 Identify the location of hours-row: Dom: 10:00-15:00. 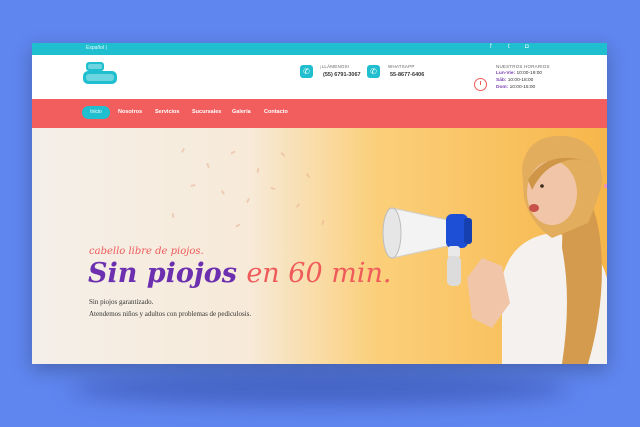
(516, 87).